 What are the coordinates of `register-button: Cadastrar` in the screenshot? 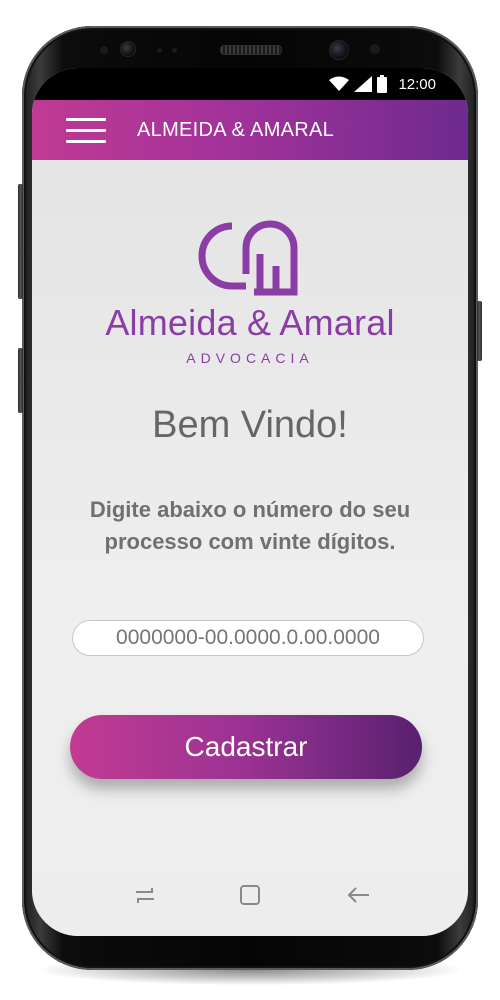 It's located at (246, 747).